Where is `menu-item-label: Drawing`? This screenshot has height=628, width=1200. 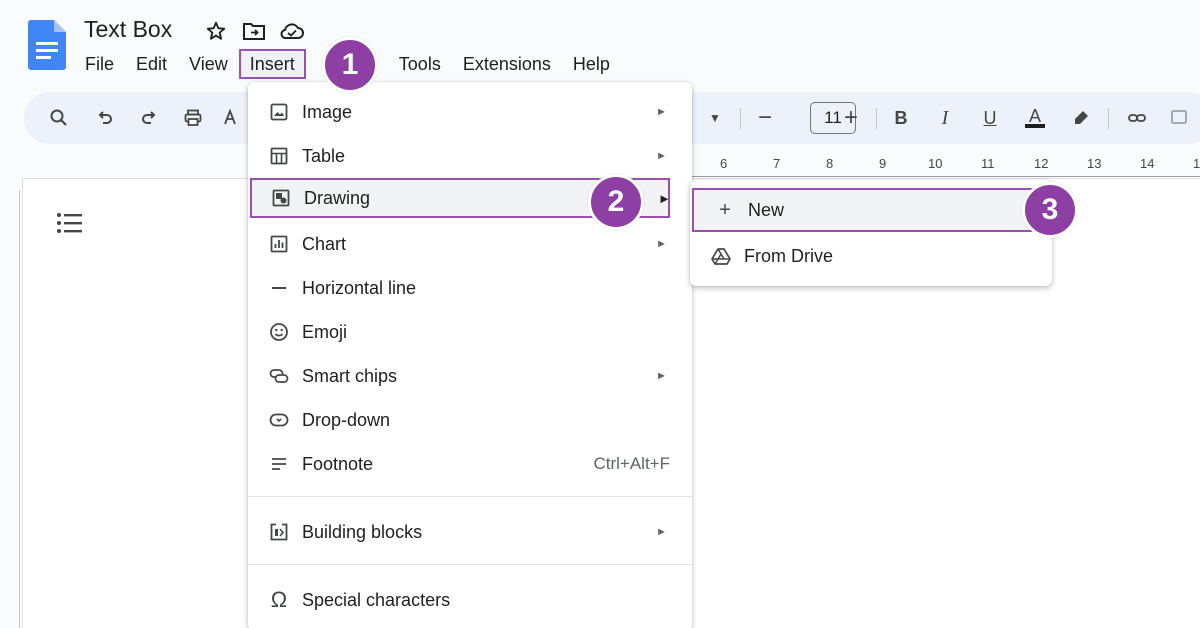
menu-item-label: Drawing is located at coordinates (337, 197).